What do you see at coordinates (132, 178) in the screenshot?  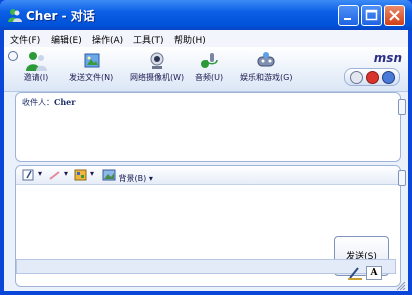 I see `background-label: 背景(B)` at bounding box center [132, 178].